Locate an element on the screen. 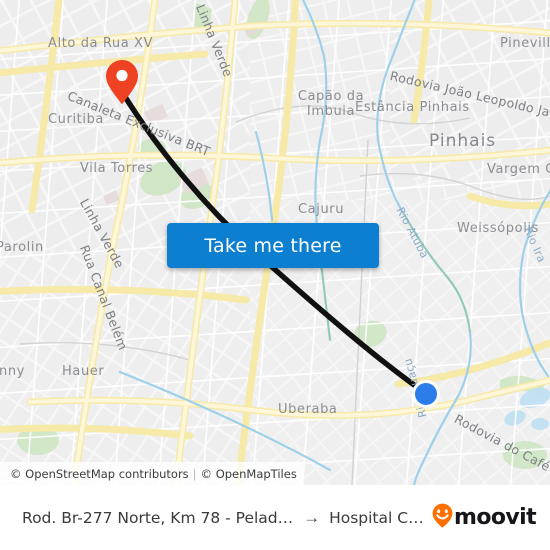  moovit-pin-smile-icon is located at coordinates (442, 518).